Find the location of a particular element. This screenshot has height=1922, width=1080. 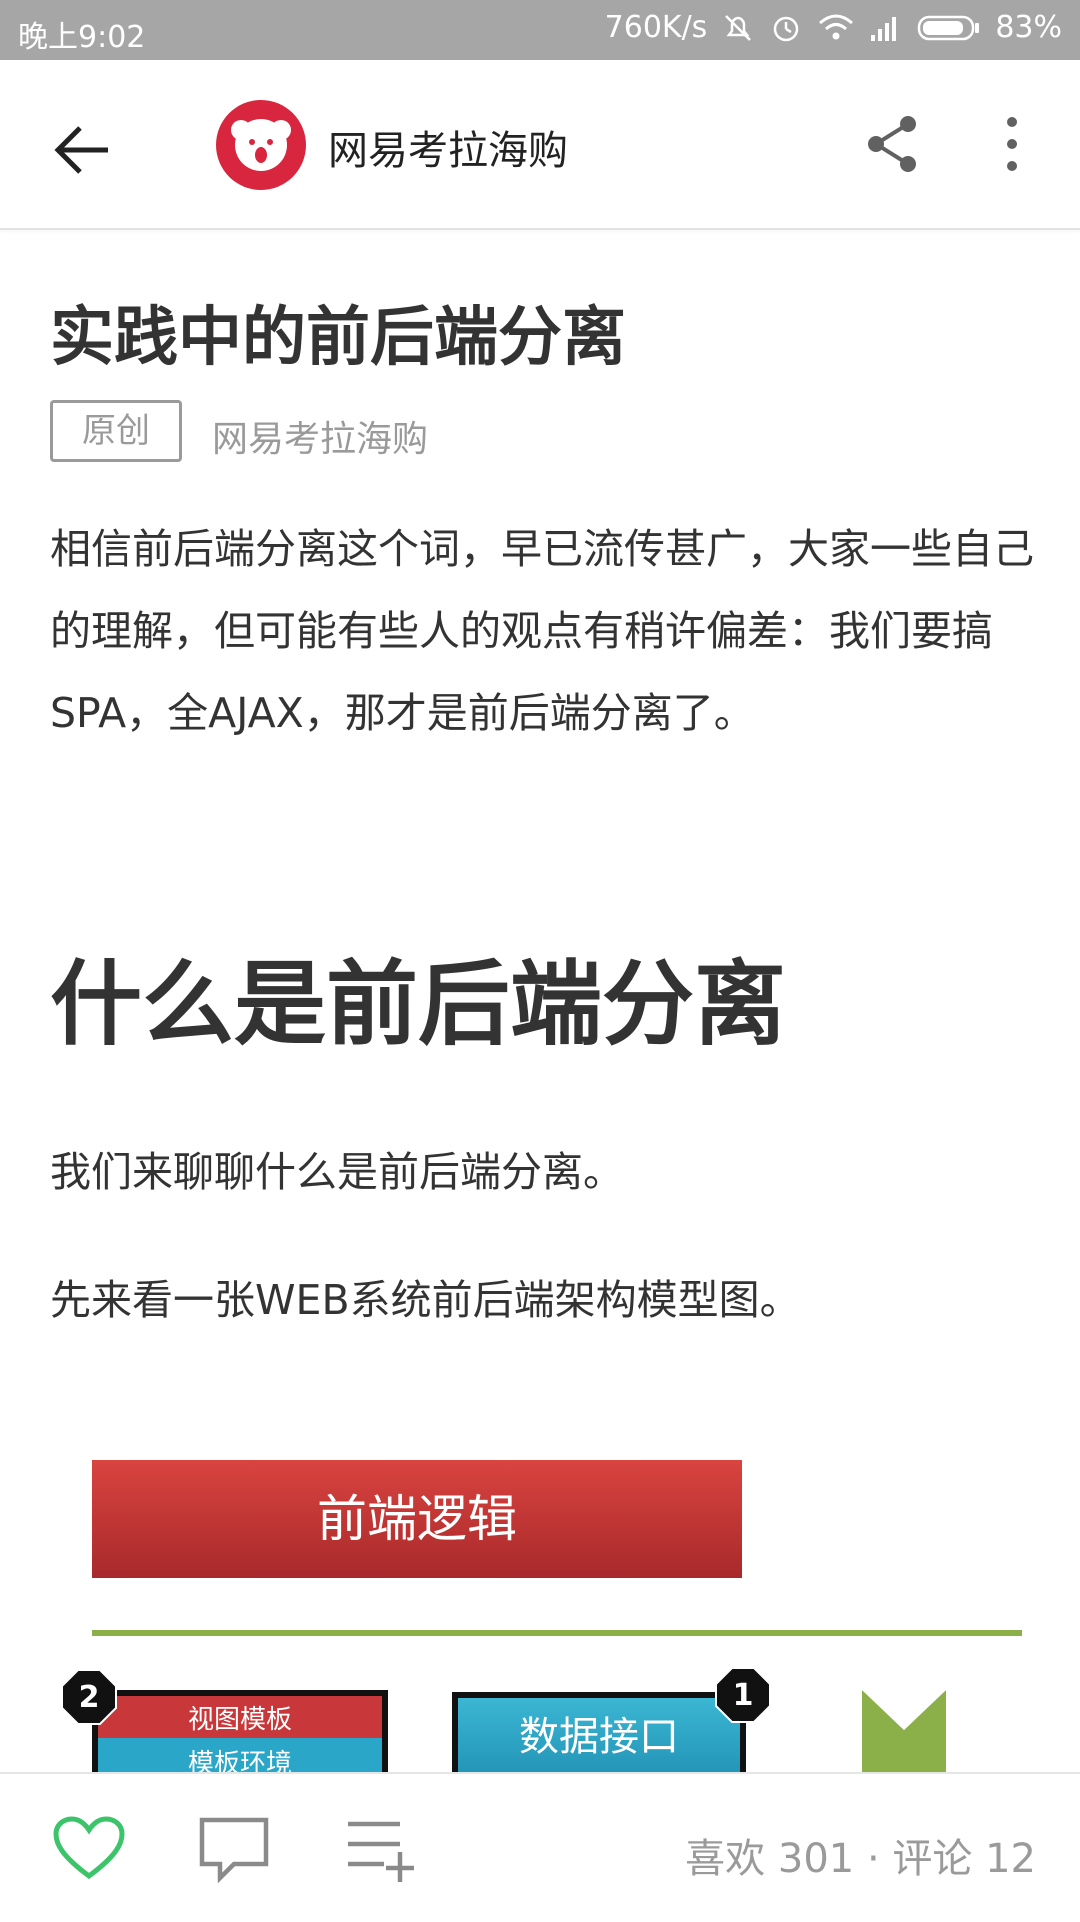

template-env-label: 模板环境 is located at coordinates (240, 1760).